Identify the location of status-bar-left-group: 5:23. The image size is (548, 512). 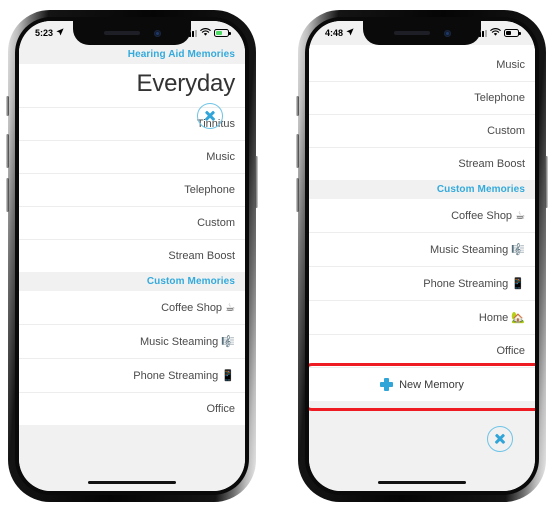
(49, 33).